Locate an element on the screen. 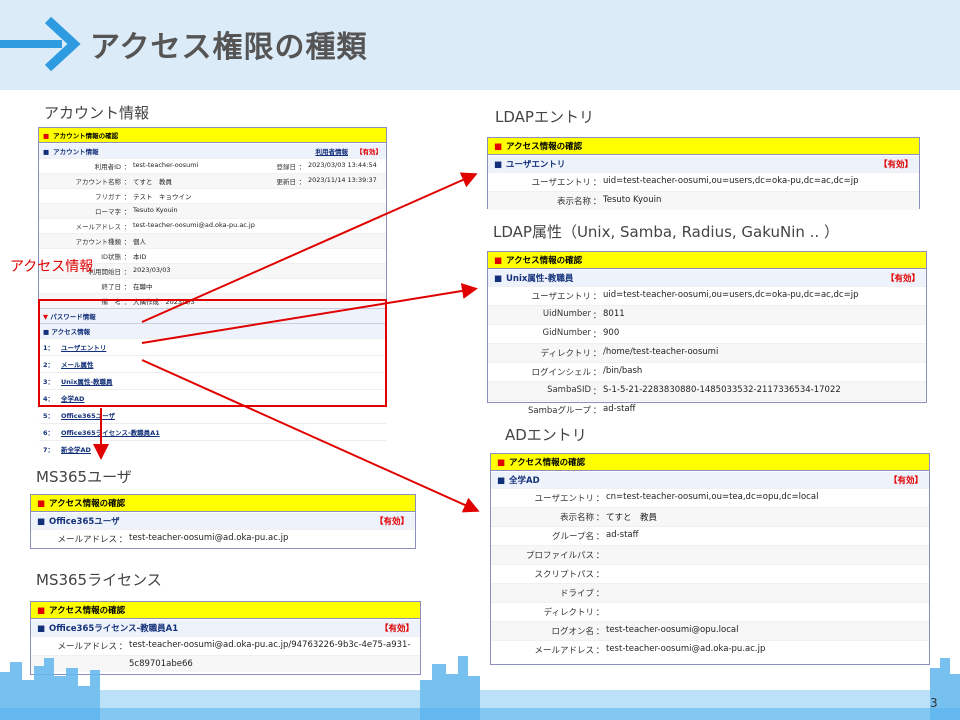  arrow-to-ad-entry is located at coordinates (310, 436).